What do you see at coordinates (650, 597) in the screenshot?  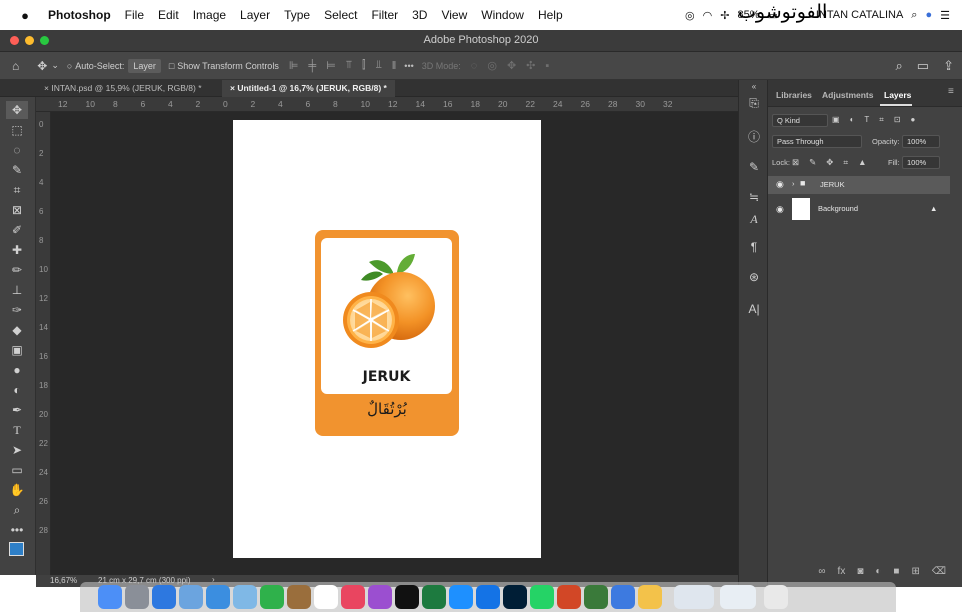 I see `slack-like-icon` at bounding box center [650, 597].